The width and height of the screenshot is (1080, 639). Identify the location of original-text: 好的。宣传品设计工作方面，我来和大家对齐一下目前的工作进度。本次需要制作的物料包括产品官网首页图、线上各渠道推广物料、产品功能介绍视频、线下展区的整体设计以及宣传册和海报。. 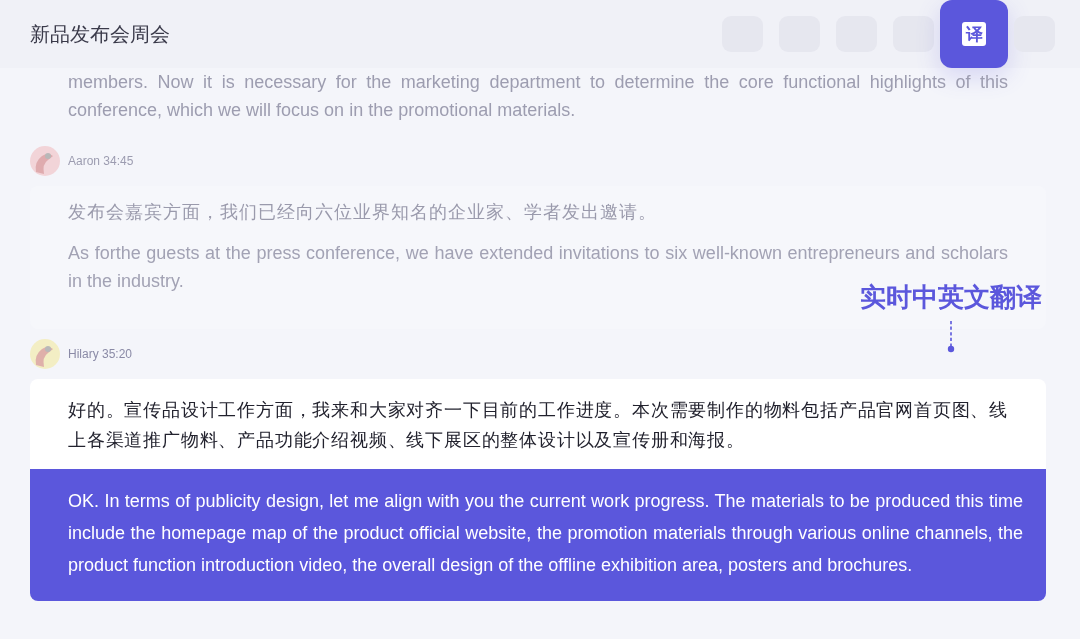
(538, 424).